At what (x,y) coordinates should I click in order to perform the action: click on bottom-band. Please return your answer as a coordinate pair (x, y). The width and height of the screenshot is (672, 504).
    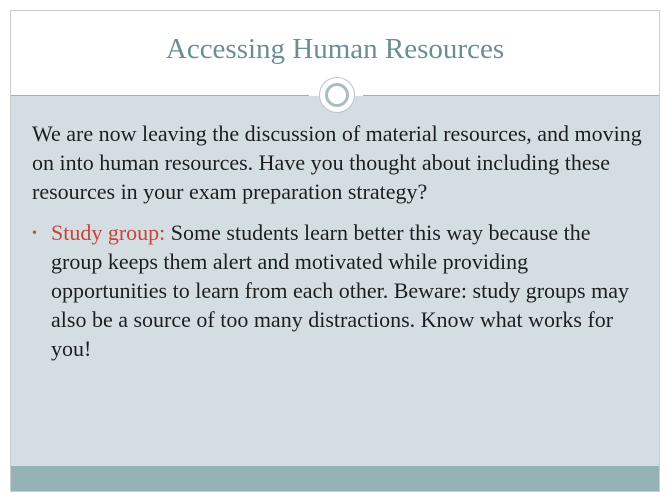
    Looking at the image, I should click on (335, 478).